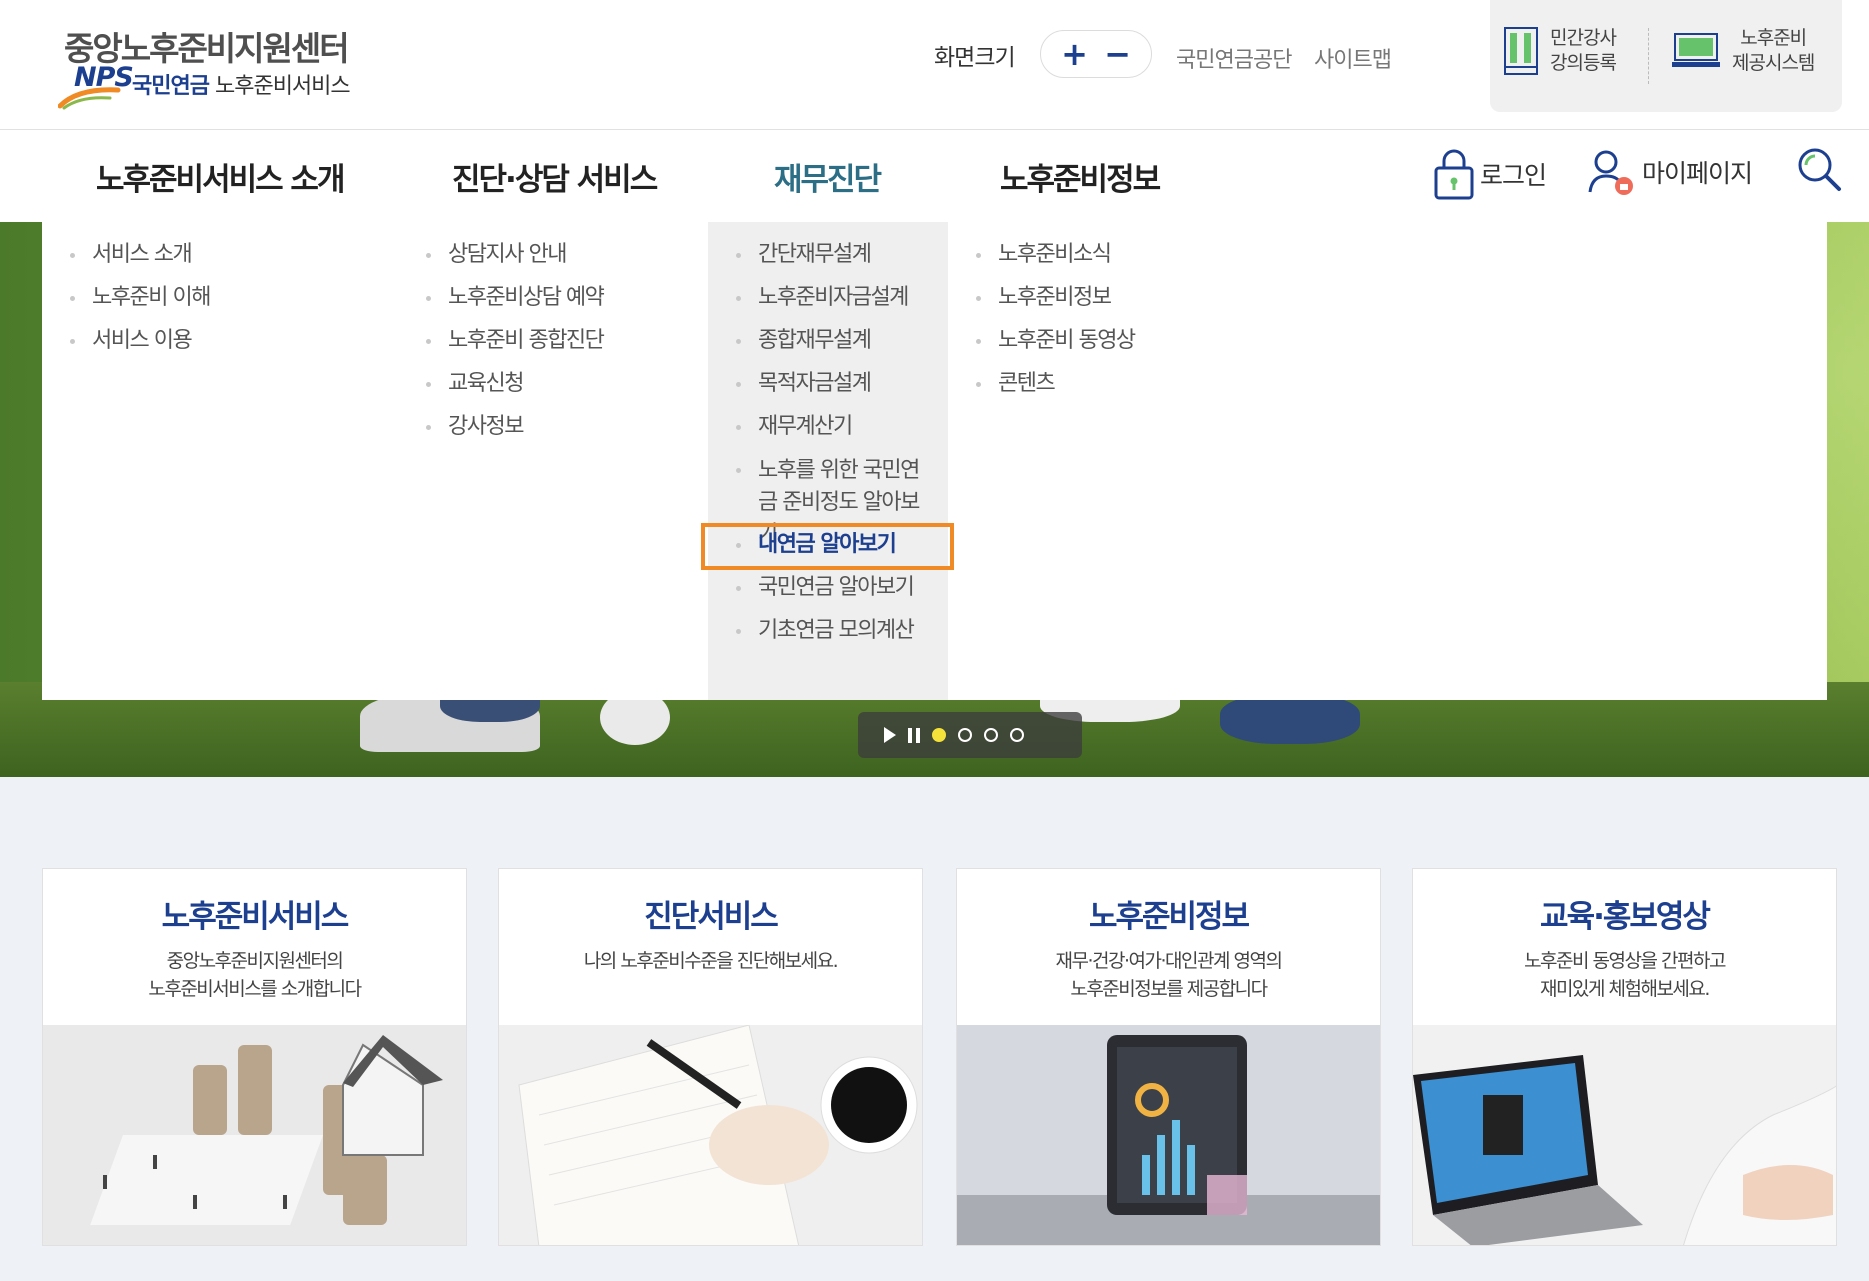 The image size is (1869, 1281). I want to click on submenu-item: 서비스 이용, so click(140, 347).